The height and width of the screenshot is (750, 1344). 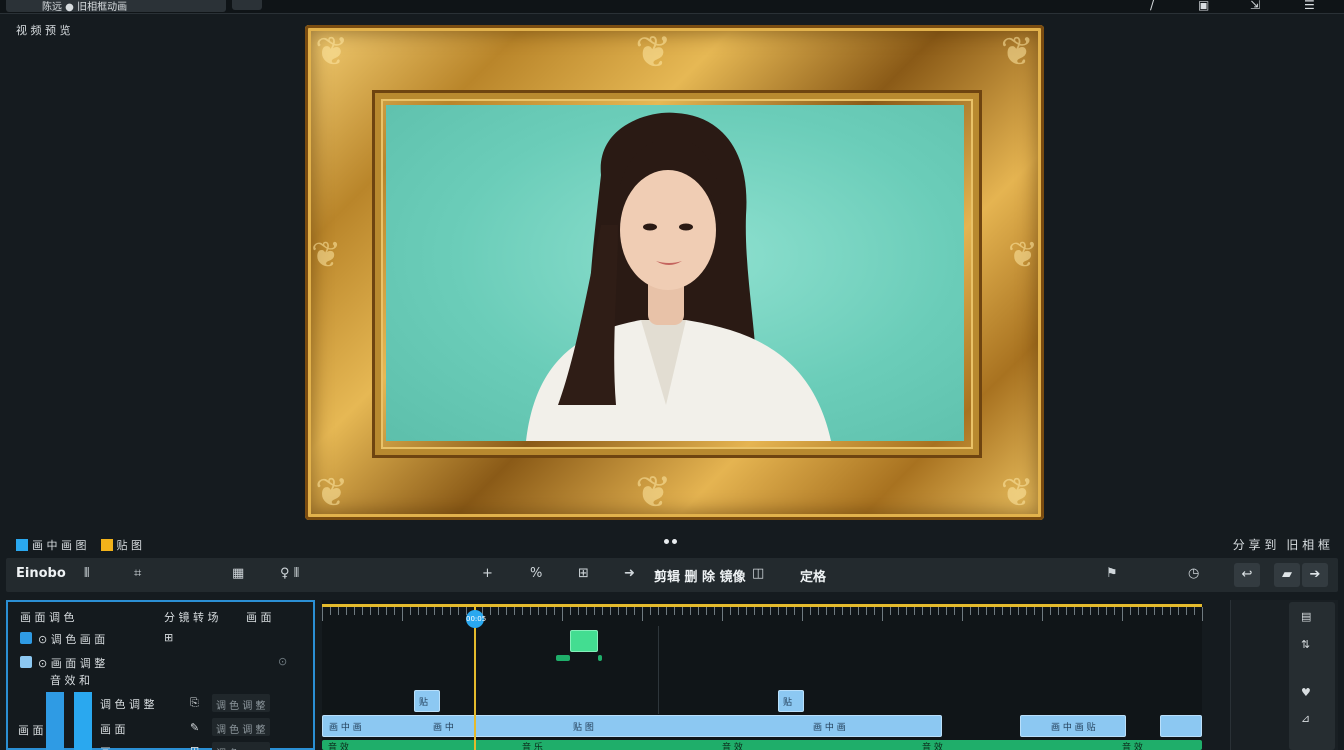 I want to click on pen-icon: /, so click(x=1152, y=6).